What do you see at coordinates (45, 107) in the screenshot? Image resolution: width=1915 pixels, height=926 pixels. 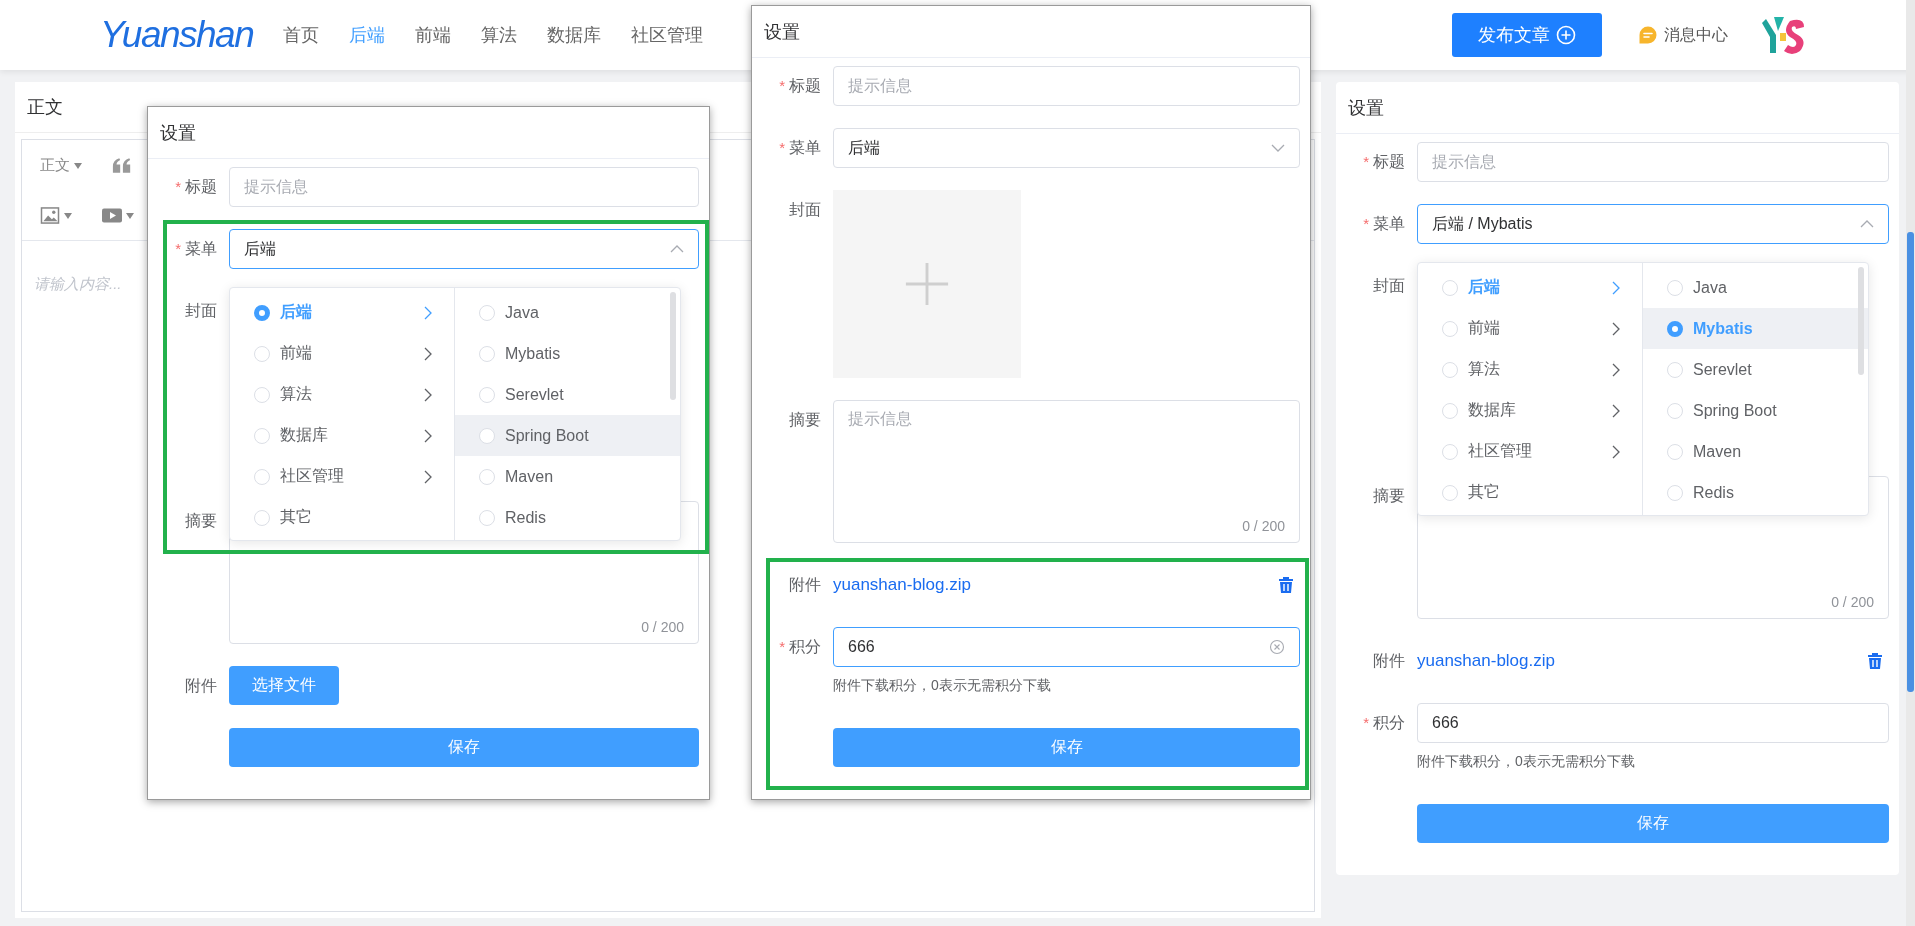 I see `card-title: 正文` at bounding box center [45, 107].